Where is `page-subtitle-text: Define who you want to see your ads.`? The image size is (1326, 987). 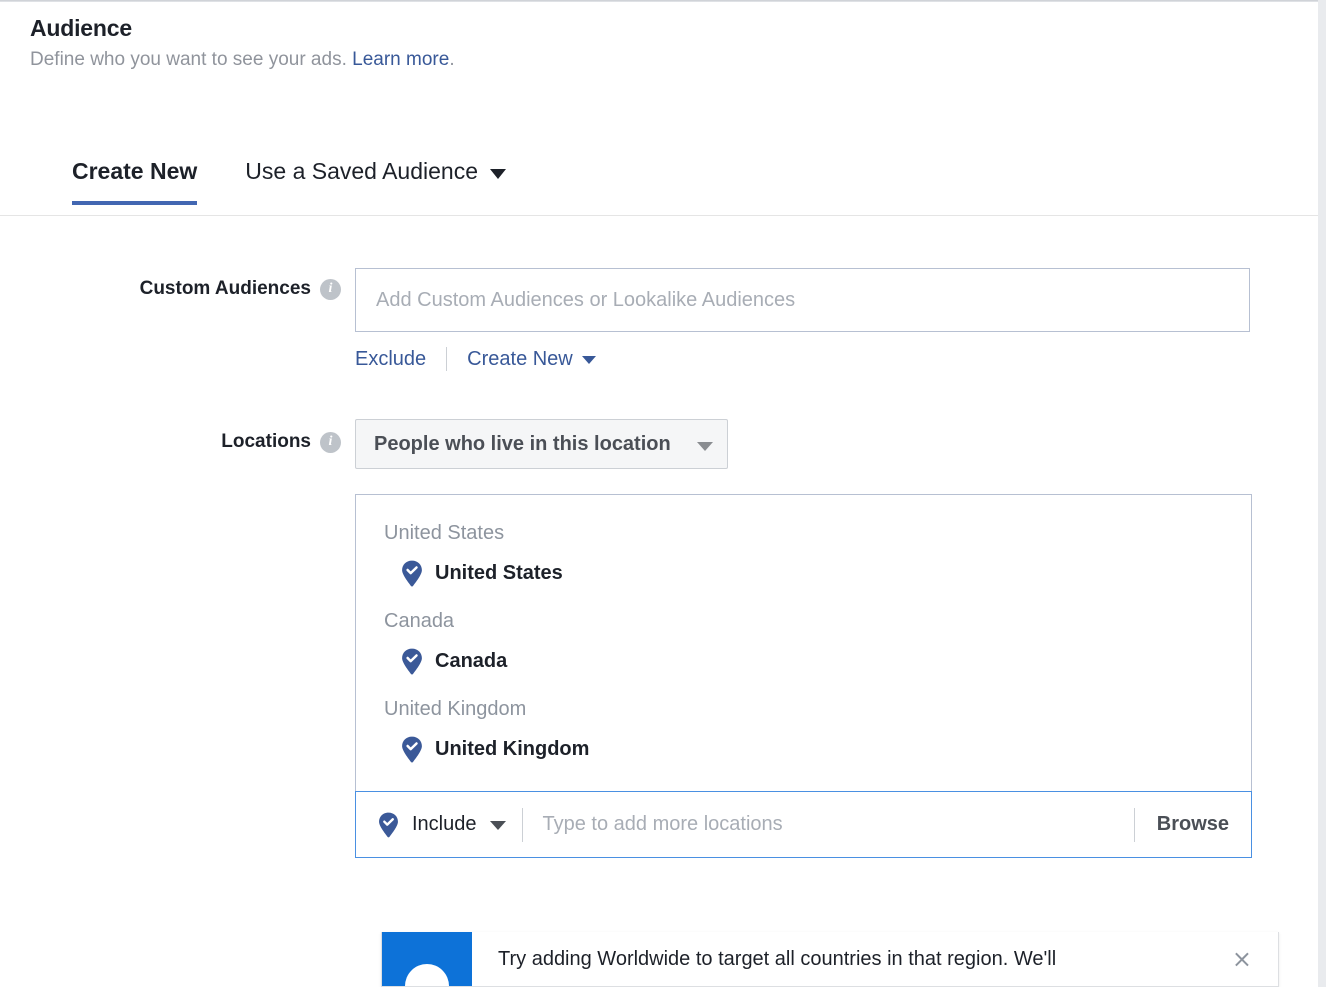 page-subtitle-text: Define who you want to see your ads. is located at coordinates (188, 59).